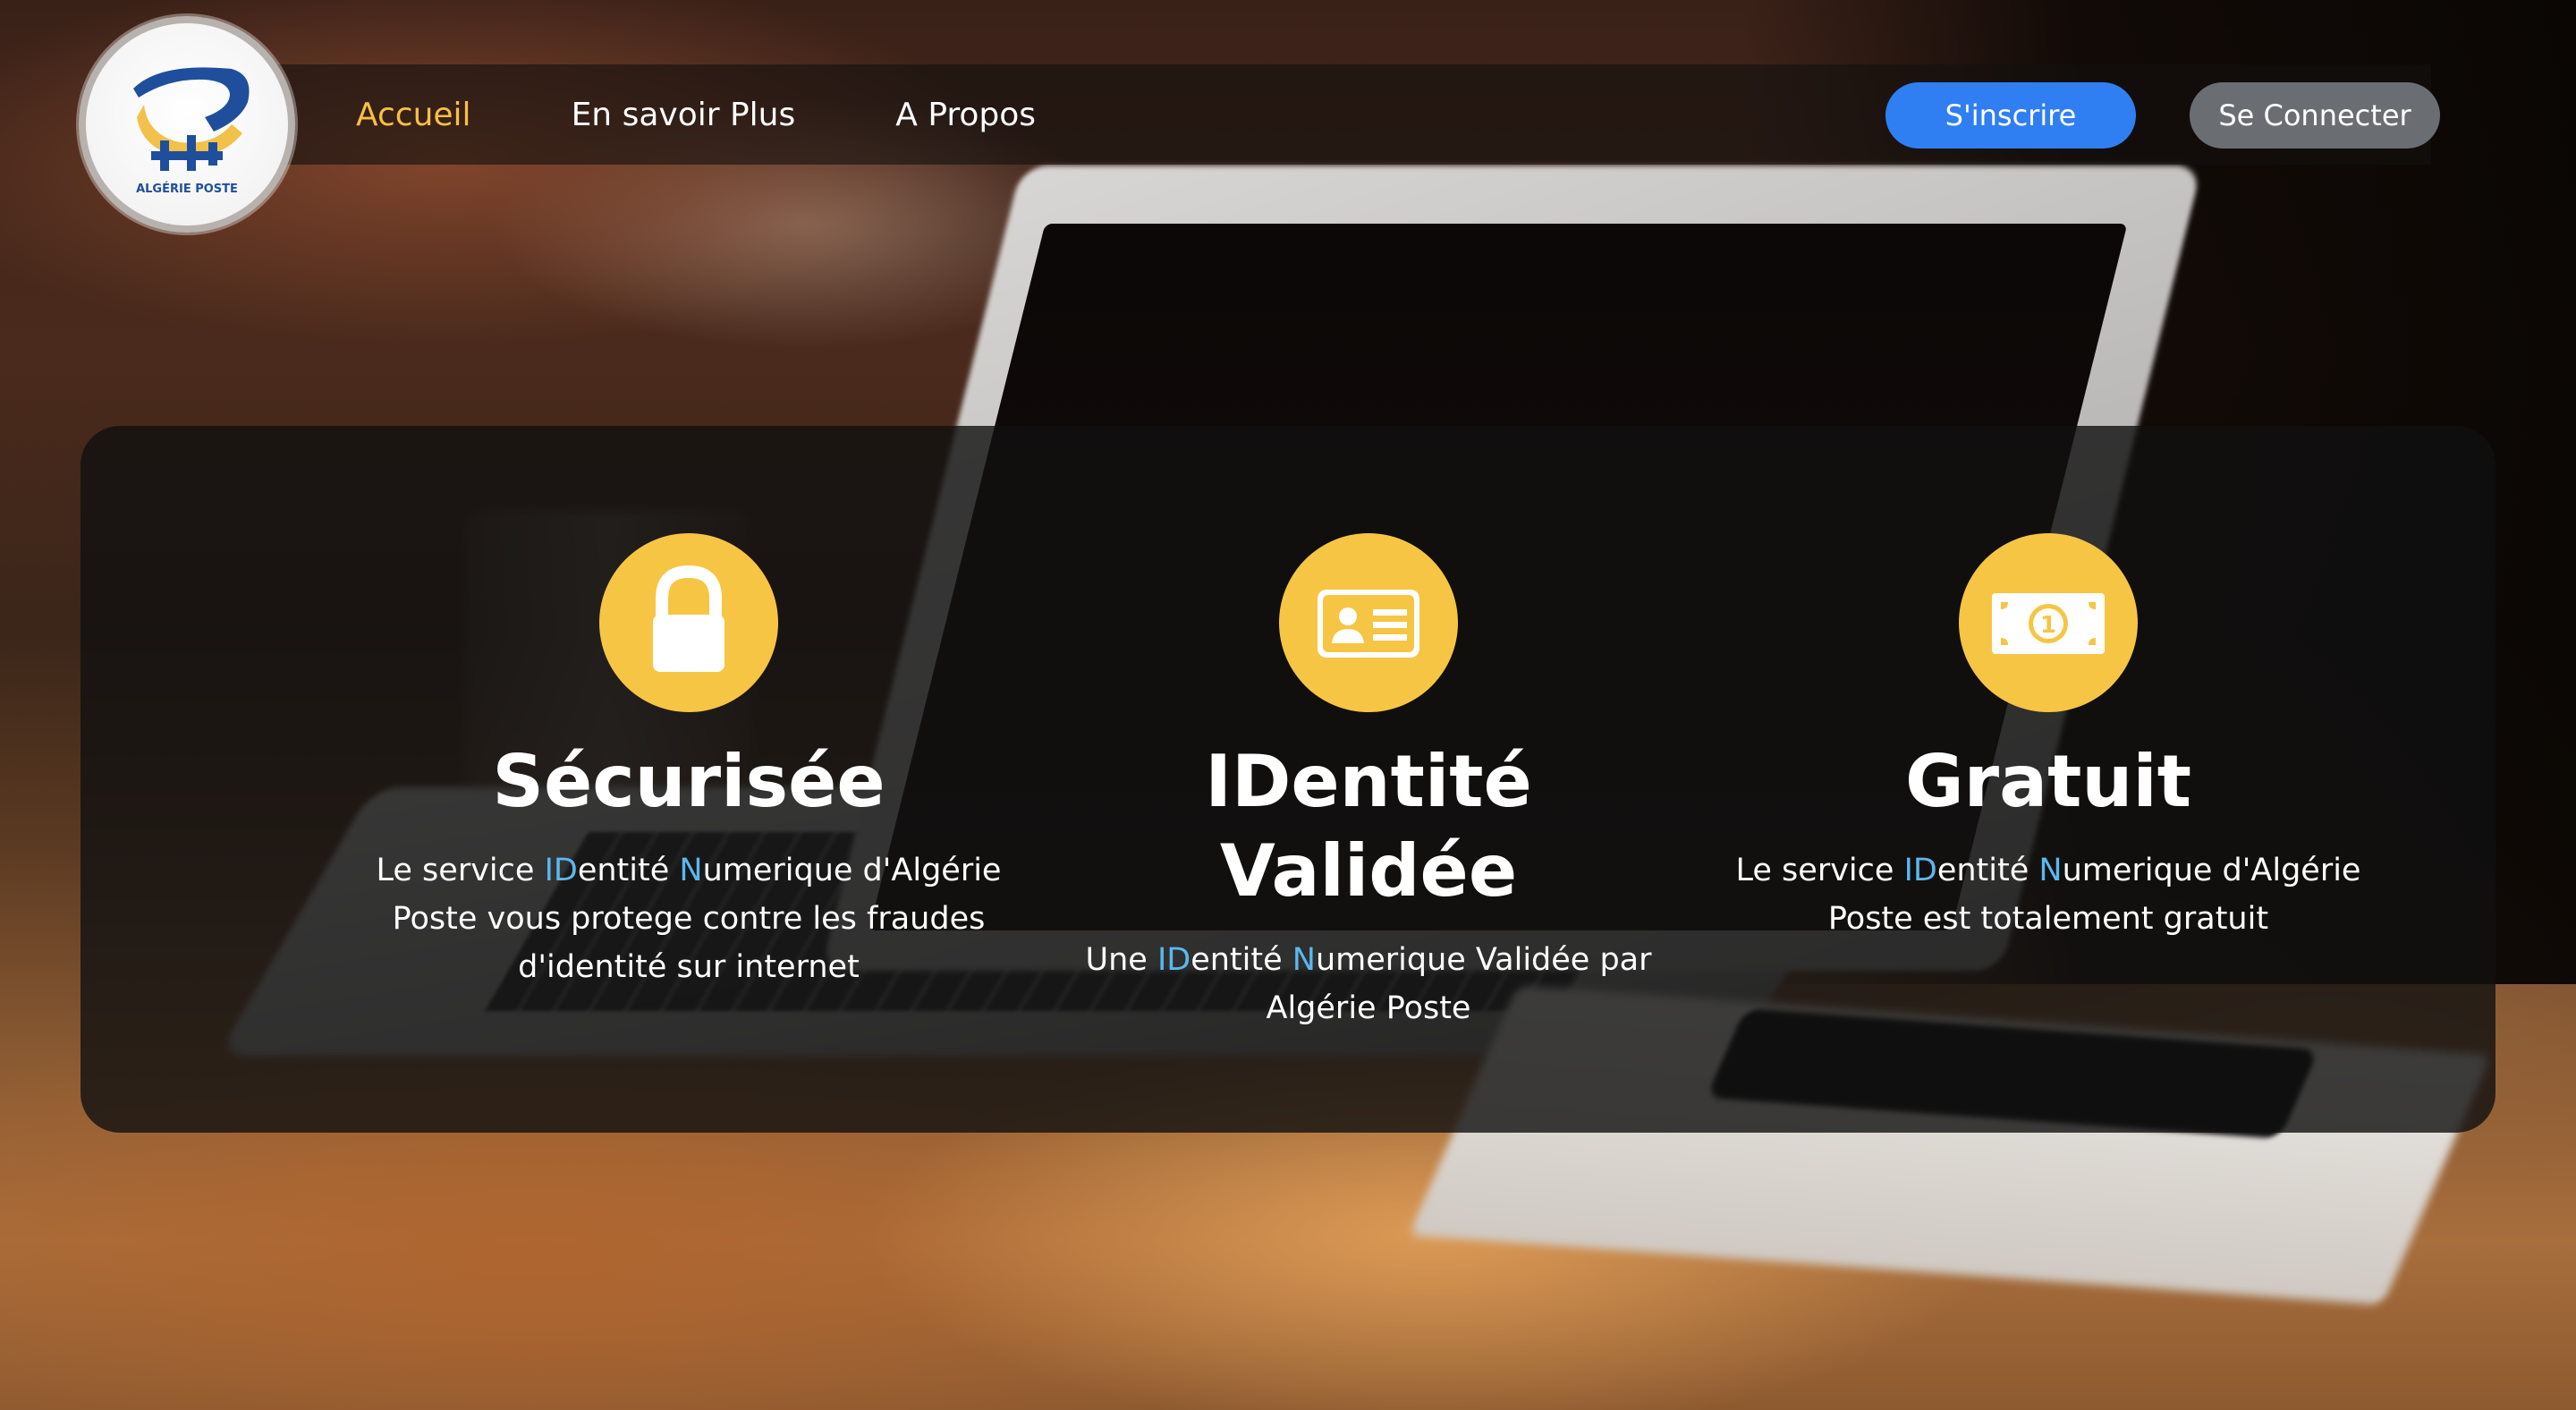  I want to click on feature-title: Sécurisée, so click(689, 781).